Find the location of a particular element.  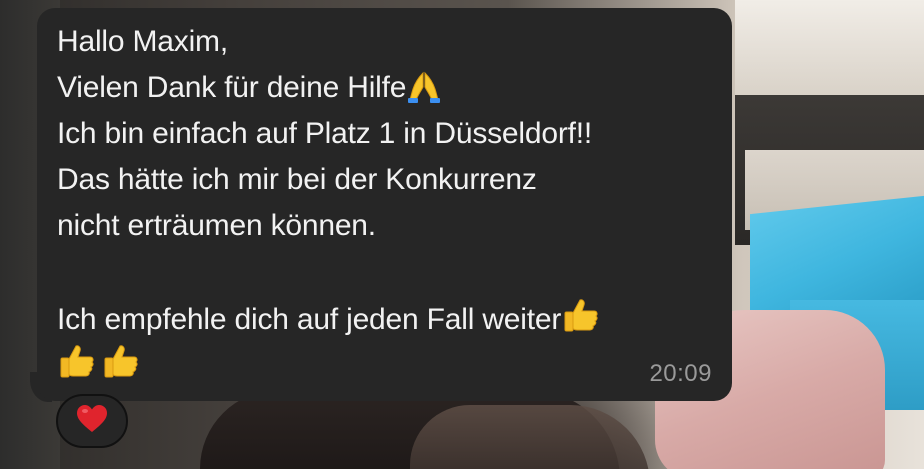

folded-hands-emoji is located at coordinates (424, 85).